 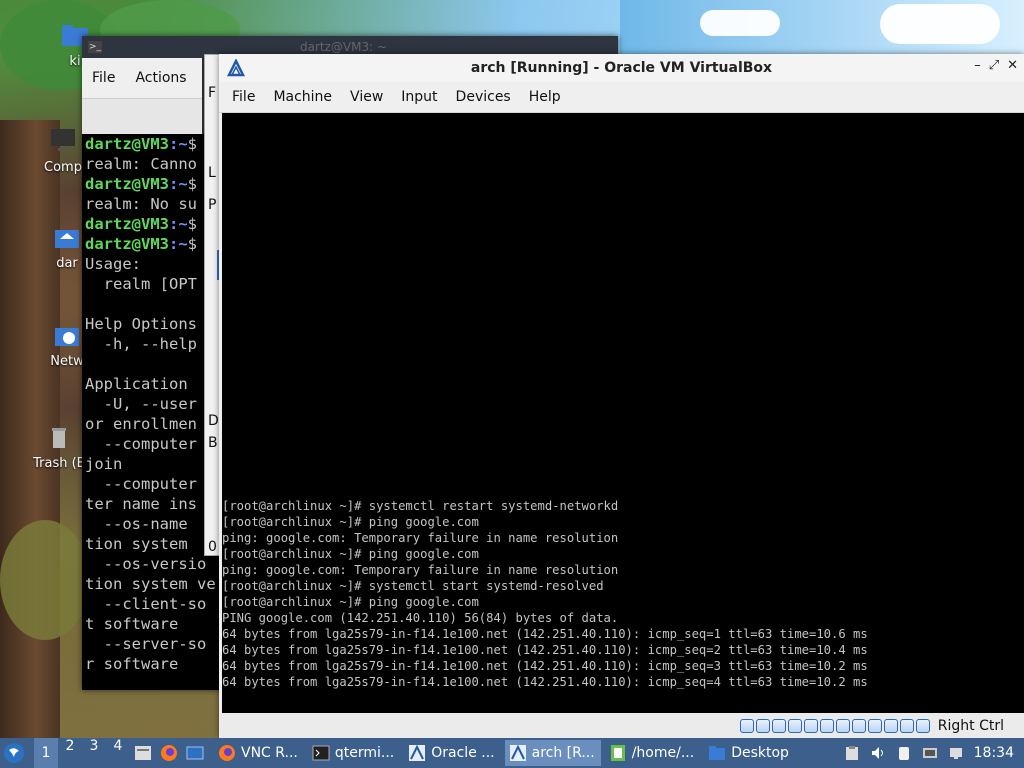 I want to click on updates-icon, so click(x=930, y=753).